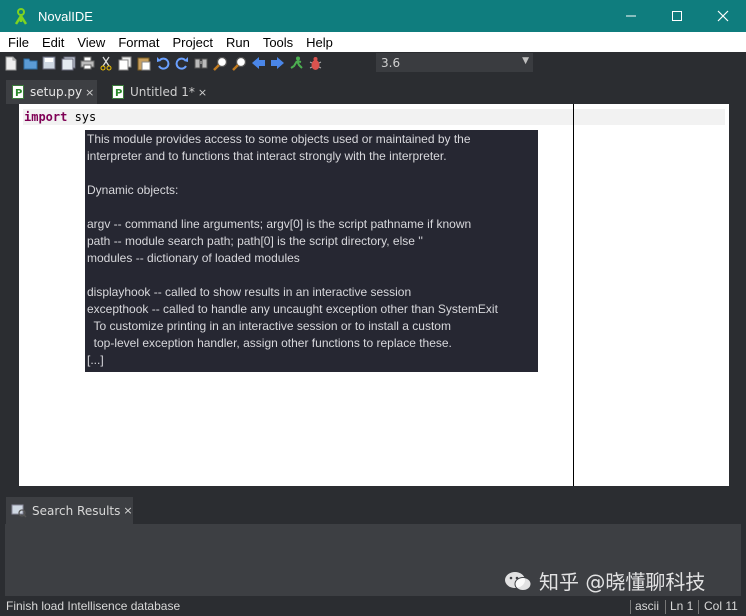 The height and width of the screenshot is (616, 746). What do you see at coordinates (319, 42) in the screenshot?
I see `menu-help: Help` at bounding box center [319, 42].